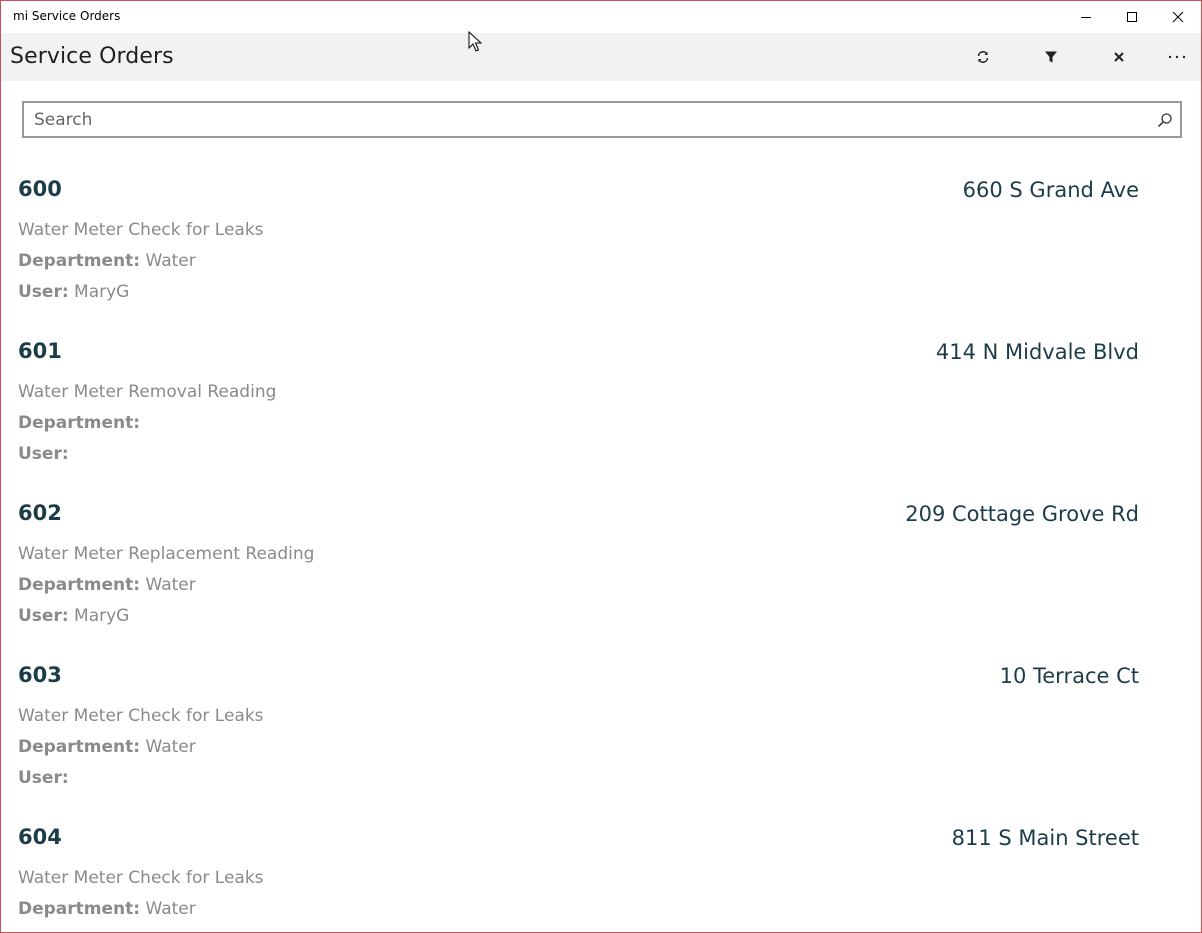  Describe the element at coordinates (1165, 120) in the screenshot. I see `search-icon` at that location.